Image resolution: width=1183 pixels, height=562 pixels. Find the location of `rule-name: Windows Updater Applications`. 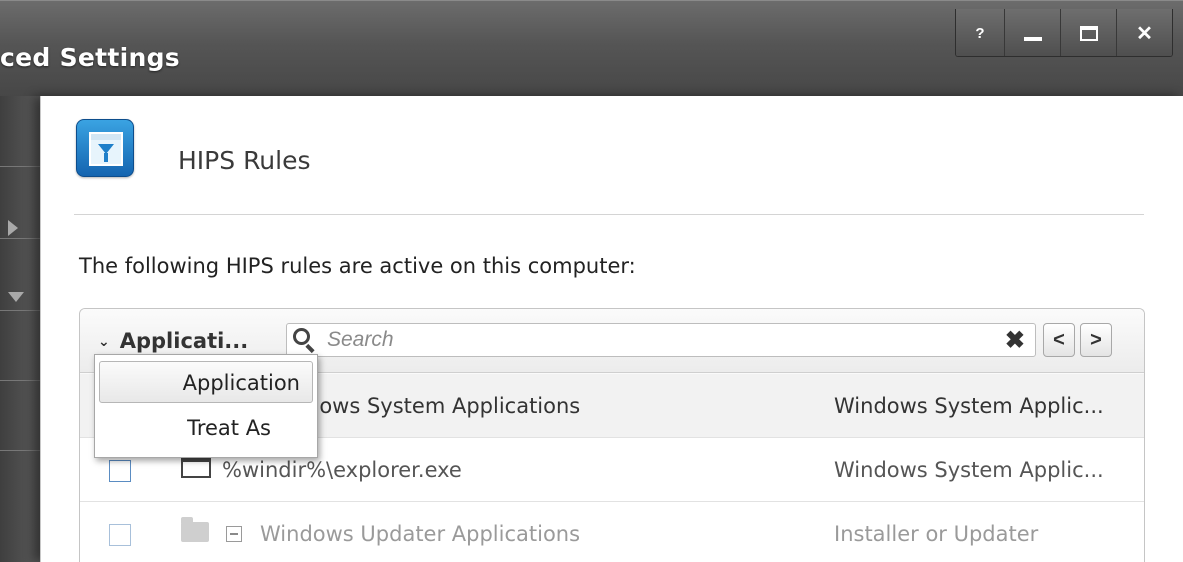

rule-name: Windows Updater Applications is located at coordinates (420, 534).